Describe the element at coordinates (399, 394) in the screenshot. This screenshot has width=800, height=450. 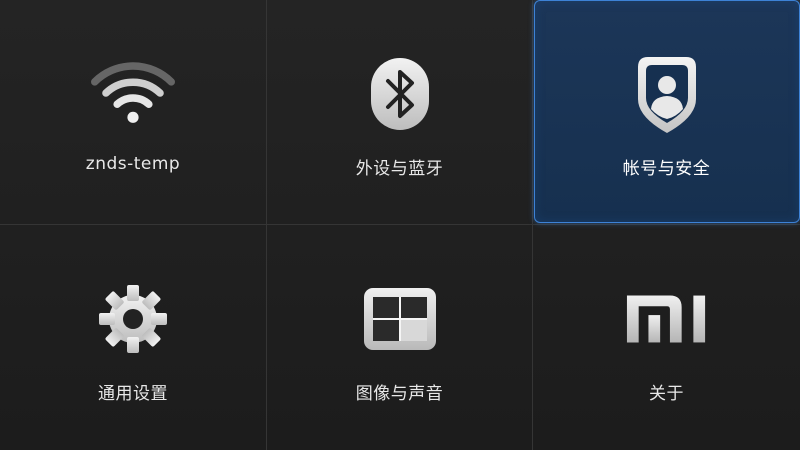
I see `tile-picture-sound-label: 图像与声音` at that location.